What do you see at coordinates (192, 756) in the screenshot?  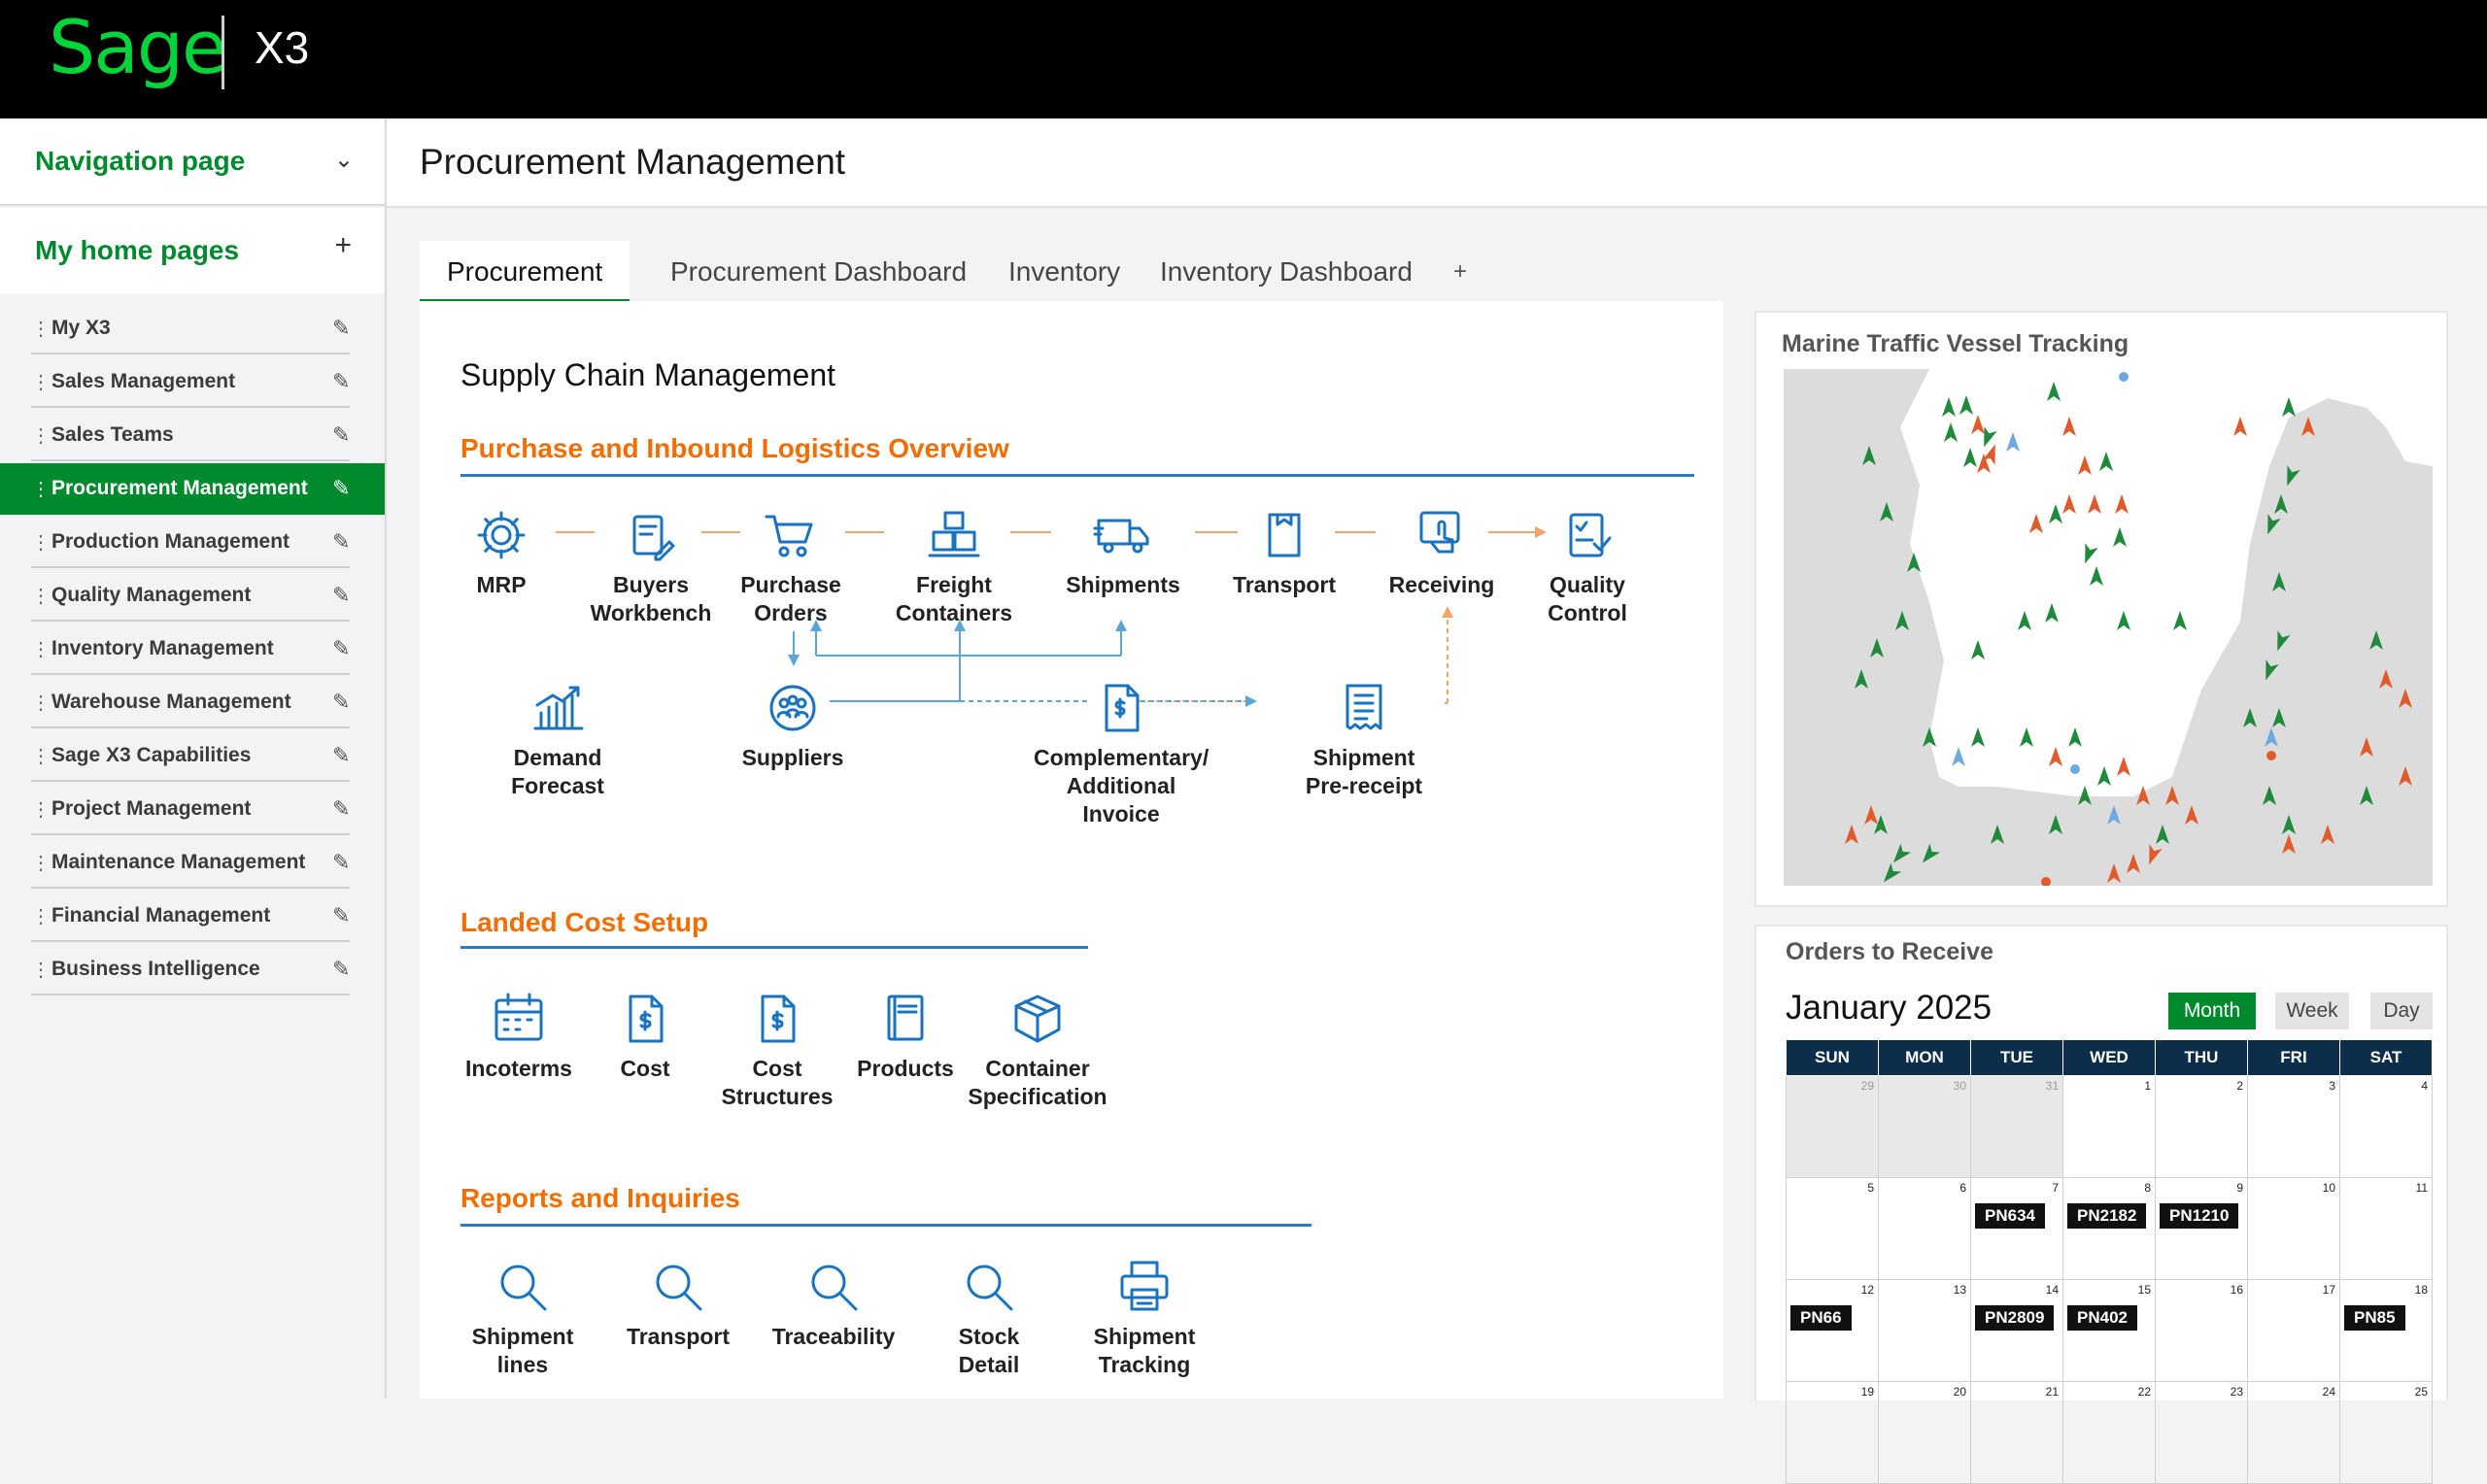 I see `sidebar-item-sage-x3-capabilities: ⋮ Sage X3 Capabilities ✎` at bounding box center [192, 756].